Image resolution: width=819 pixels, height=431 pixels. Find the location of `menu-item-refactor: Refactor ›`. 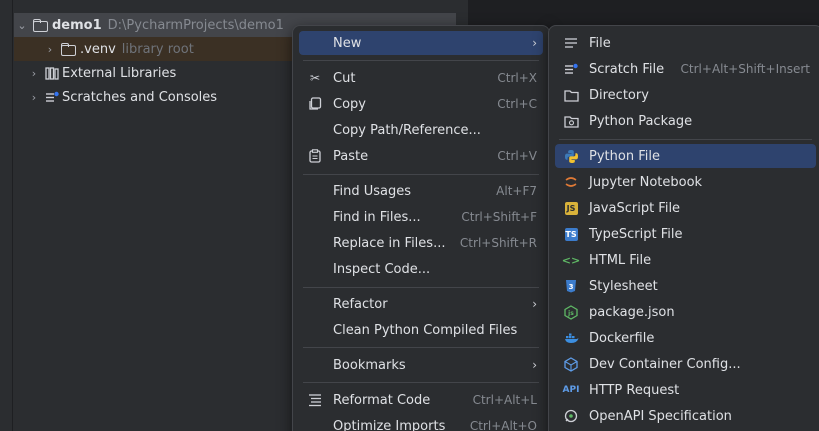

menu-item-refactor: Refactor › is located at coordinates (421, 304).